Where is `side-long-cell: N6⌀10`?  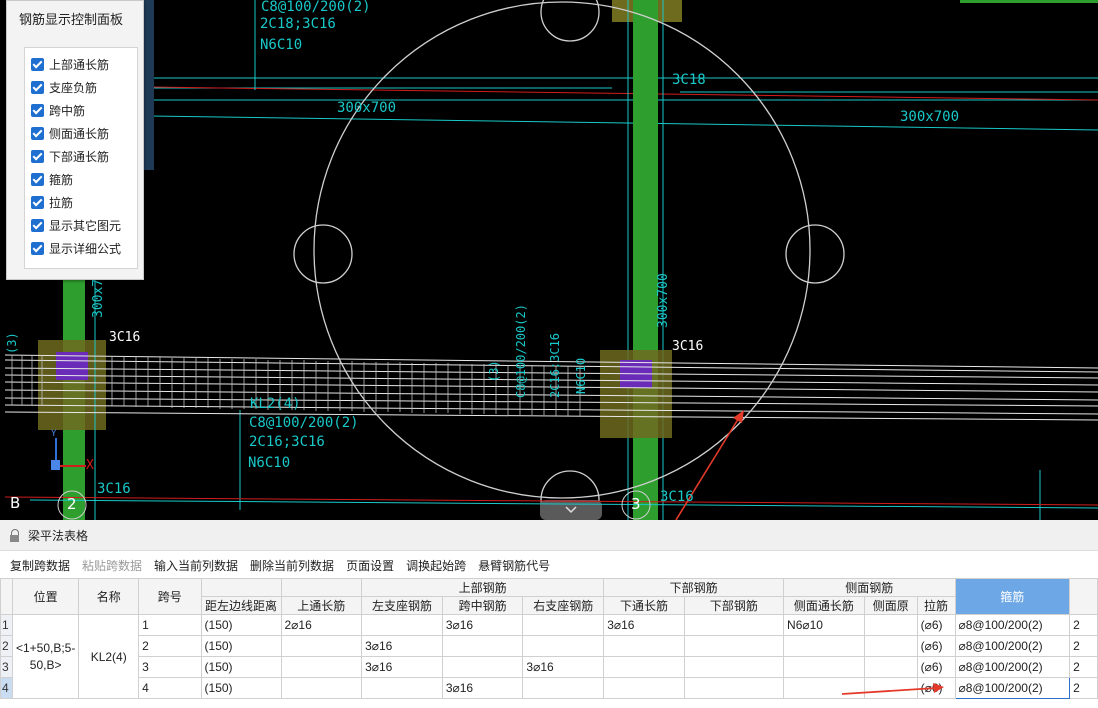
side-long-cell: N6⌀10 is located at coordinates (824, 625).